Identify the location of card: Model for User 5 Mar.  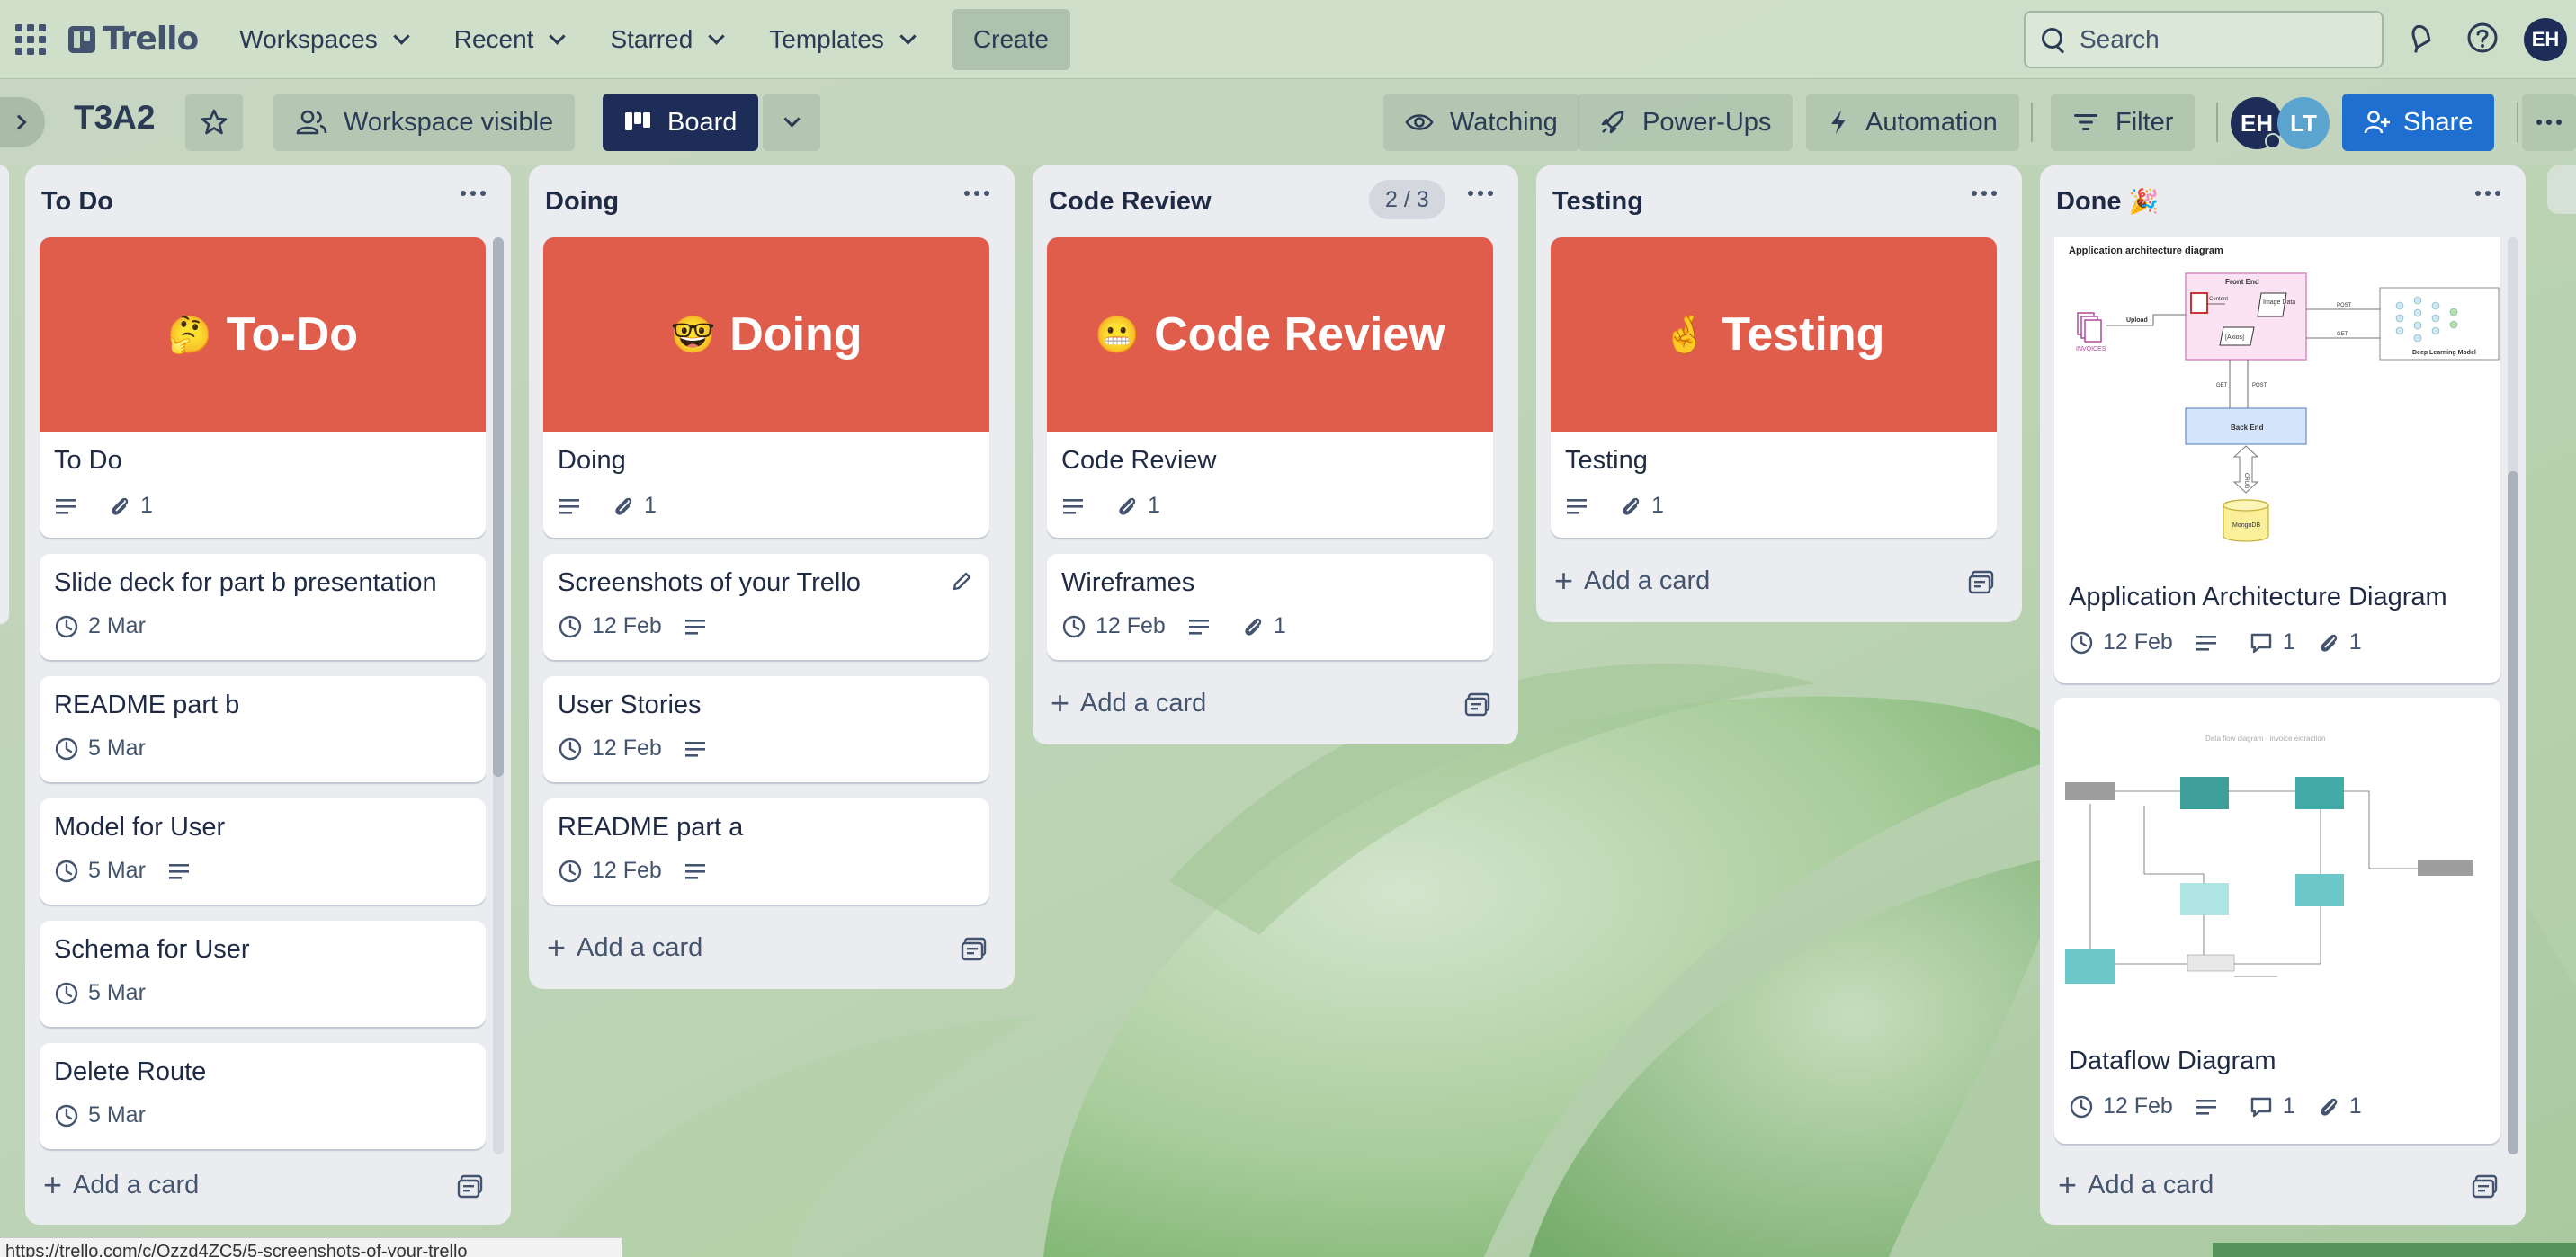
(263, 851).